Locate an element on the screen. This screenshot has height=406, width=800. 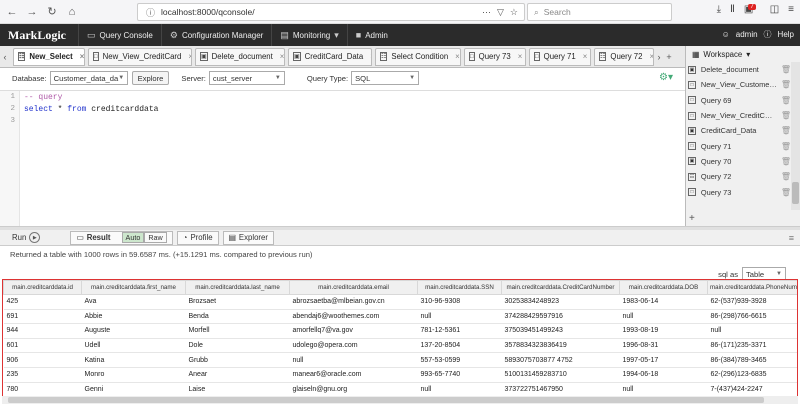
table-horizontal-scrollbar is located at coordinates (400, 400).